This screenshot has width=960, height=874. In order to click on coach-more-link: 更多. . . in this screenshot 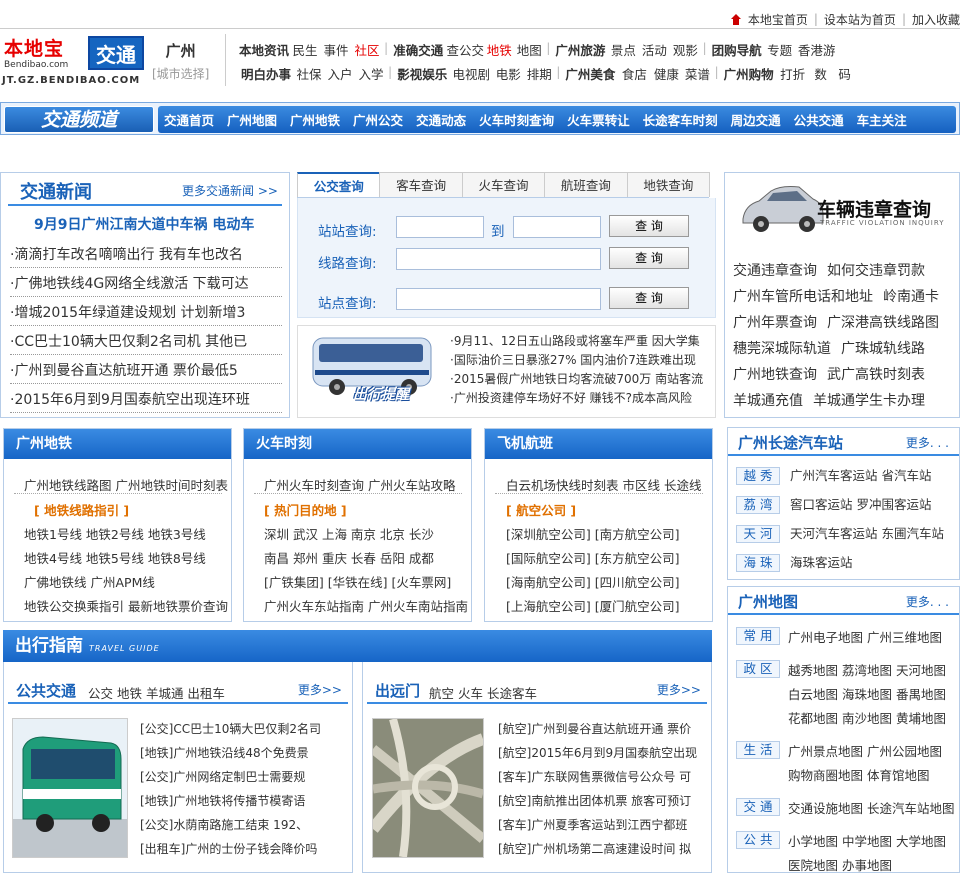, I will do `click(927, 442)`.